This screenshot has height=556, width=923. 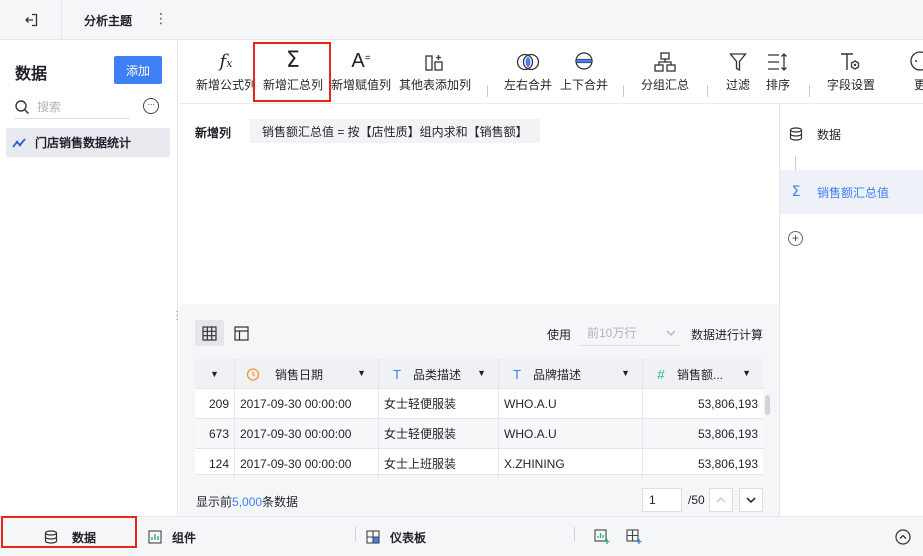 What do you see at coordinates (299, 374) in the screenshot?
I see `column-name: 销售日期` at bounding box center [299, 374].